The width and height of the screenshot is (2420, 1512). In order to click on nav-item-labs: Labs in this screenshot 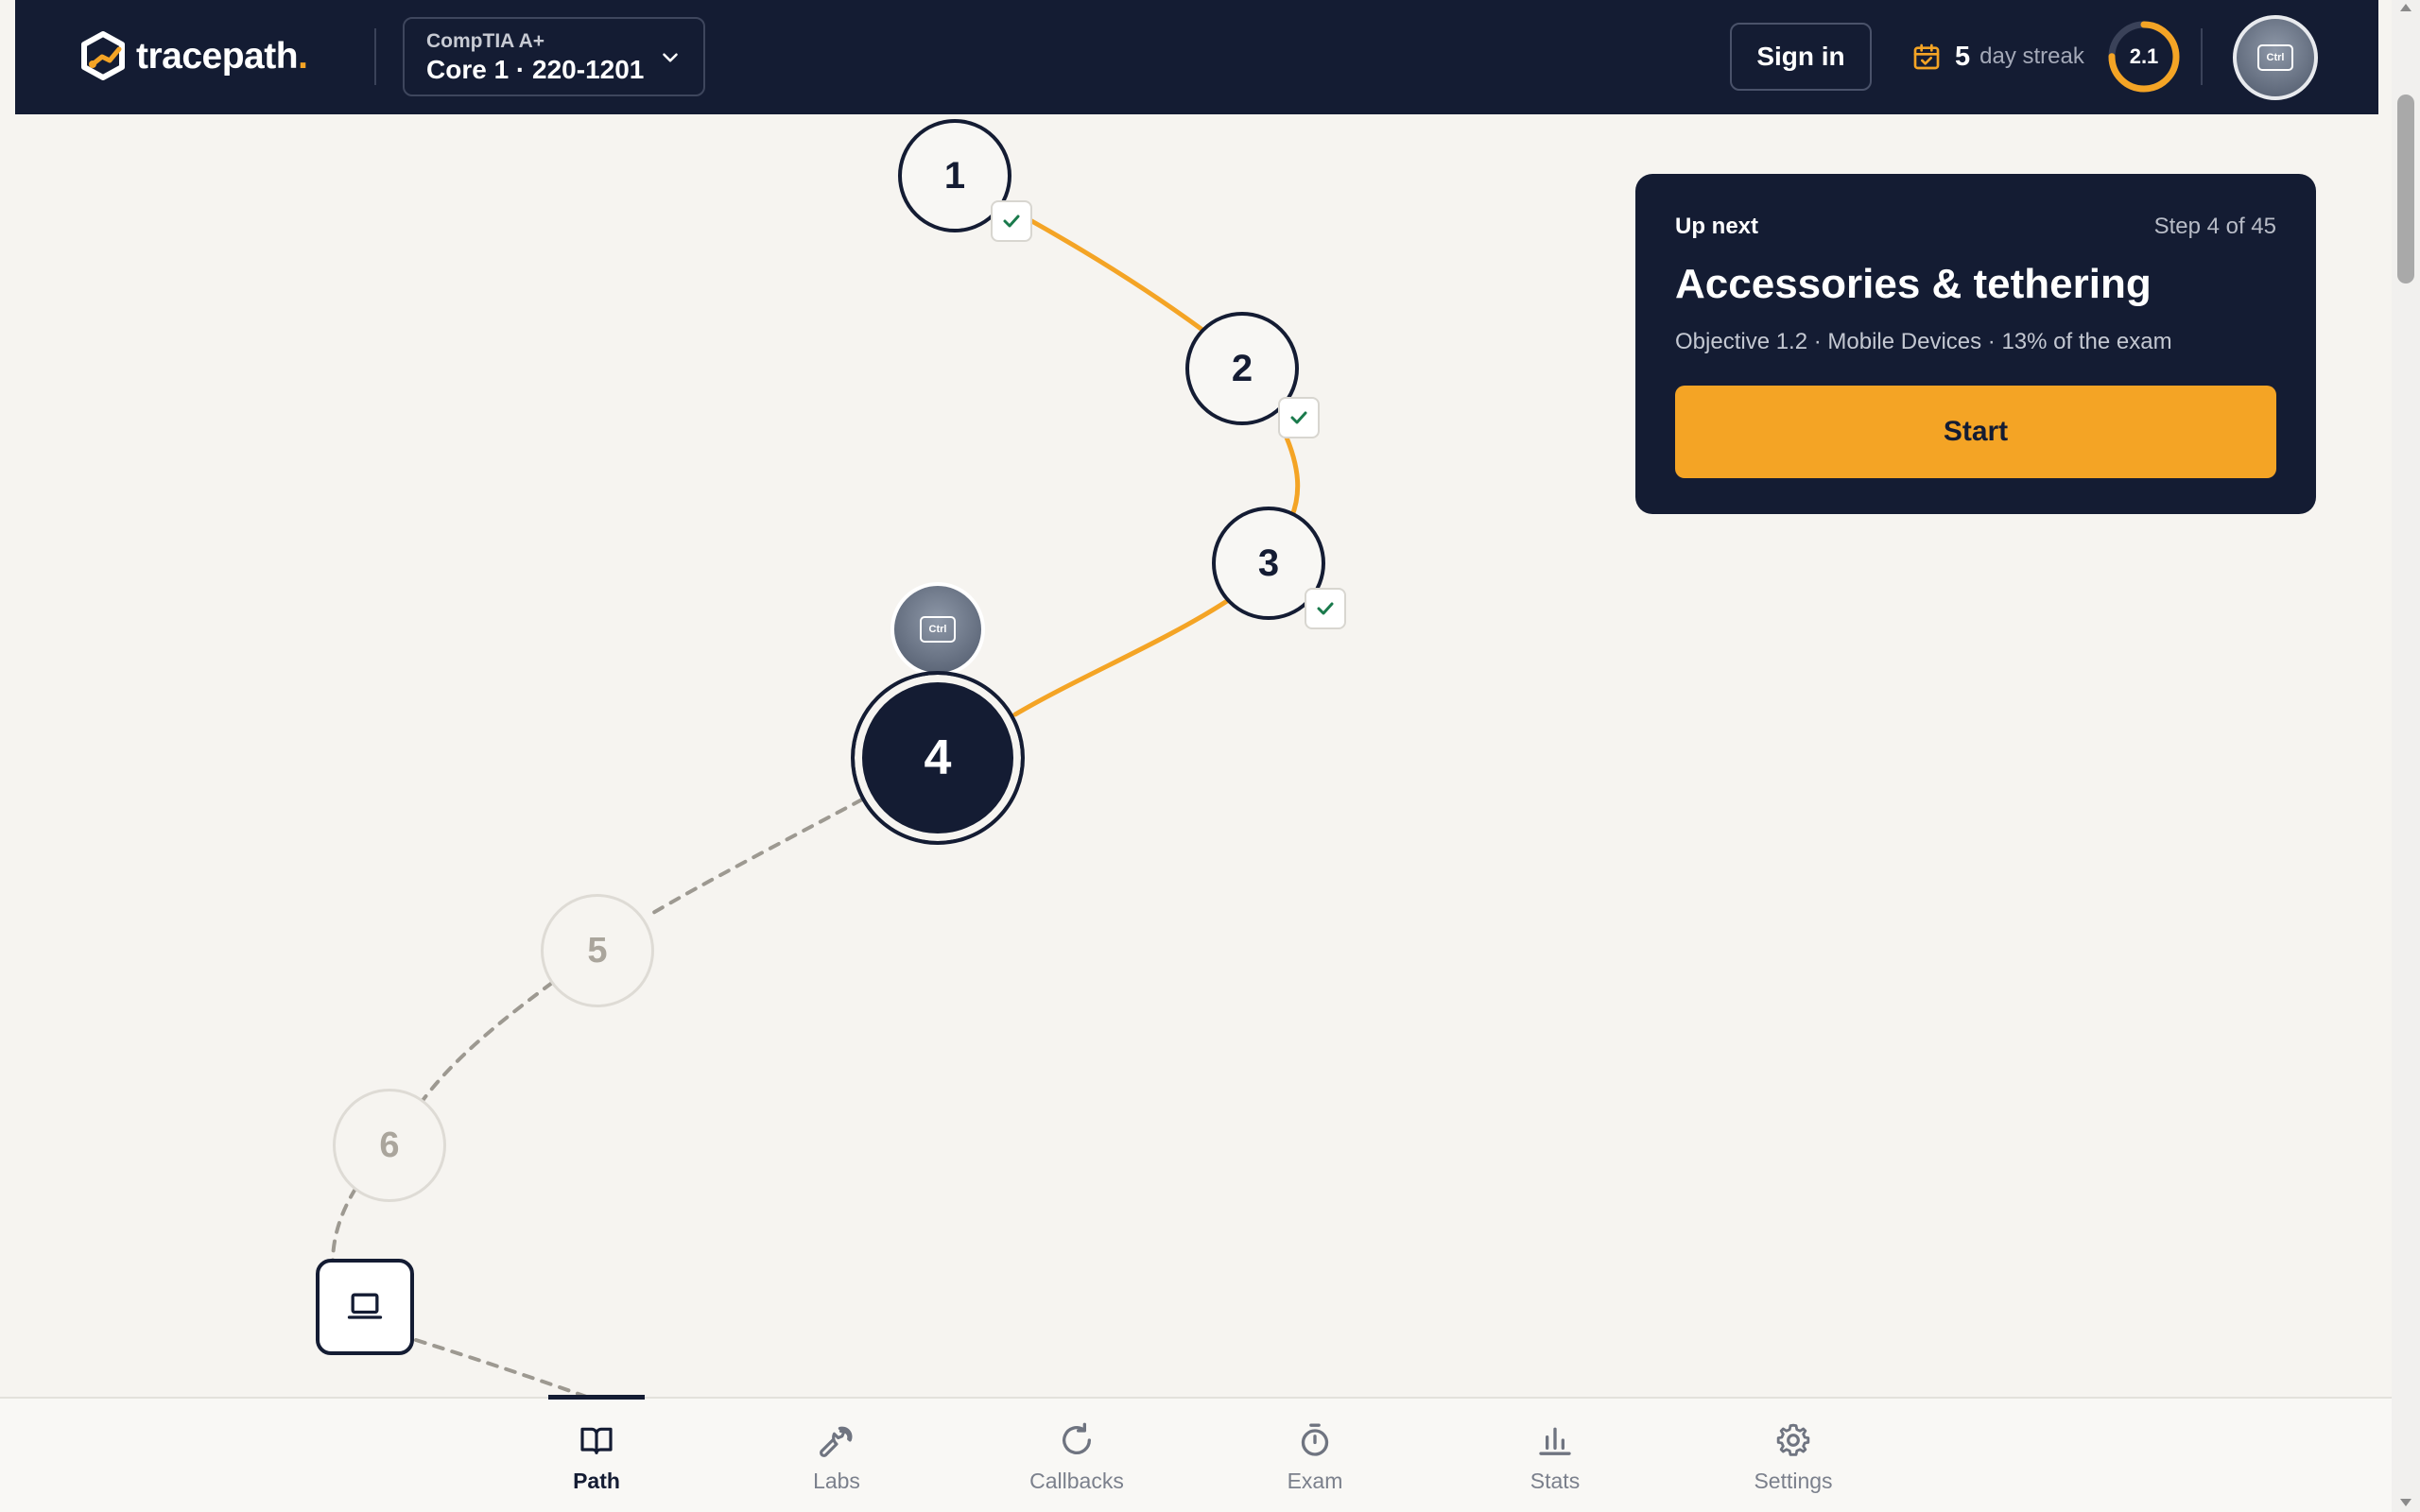, I will do `click(837, 1455)`.